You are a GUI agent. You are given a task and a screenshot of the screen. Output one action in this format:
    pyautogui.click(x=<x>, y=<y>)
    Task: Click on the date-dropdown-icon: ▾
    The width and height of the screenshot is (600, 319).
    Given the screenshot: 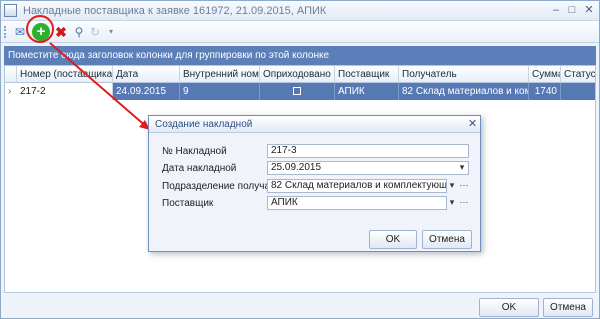 What is the action you would take?
    pyautogui.click(x=462, y=168)
    